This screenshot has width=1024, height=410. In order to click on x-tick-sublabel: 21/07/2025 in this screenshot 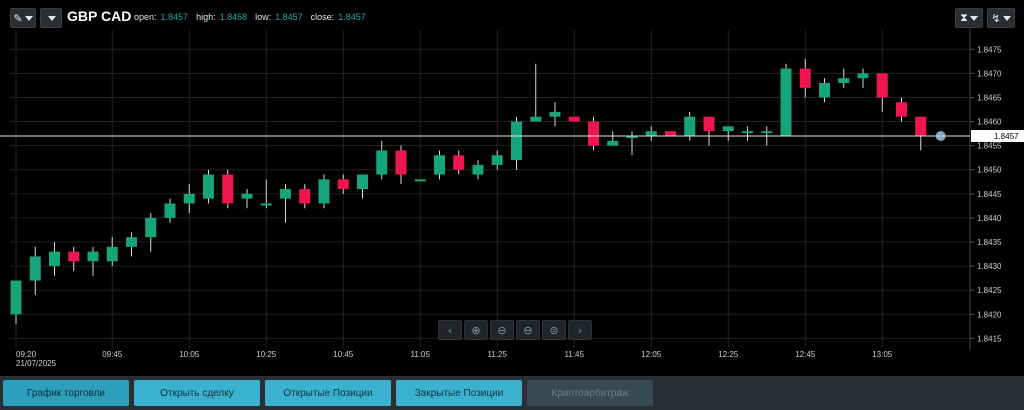, I will do `click(36, 363)`.